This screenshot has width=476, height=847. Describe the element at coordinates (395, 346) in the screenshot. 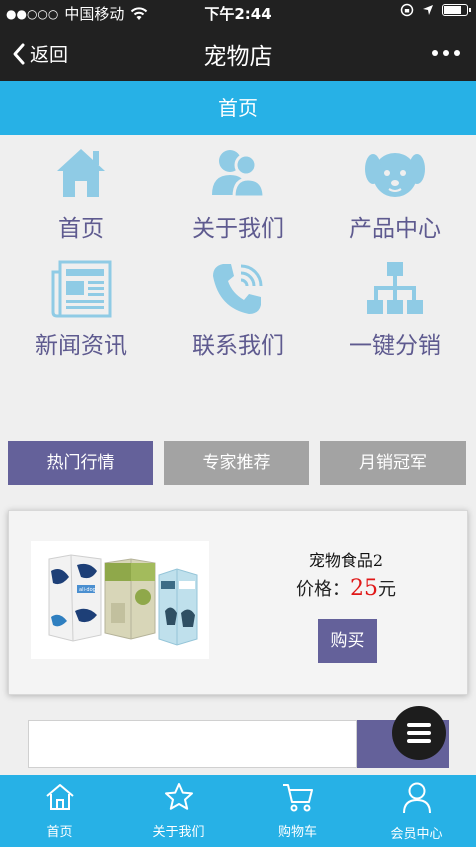

I see `grid-item-label: 一键分销` at that location.